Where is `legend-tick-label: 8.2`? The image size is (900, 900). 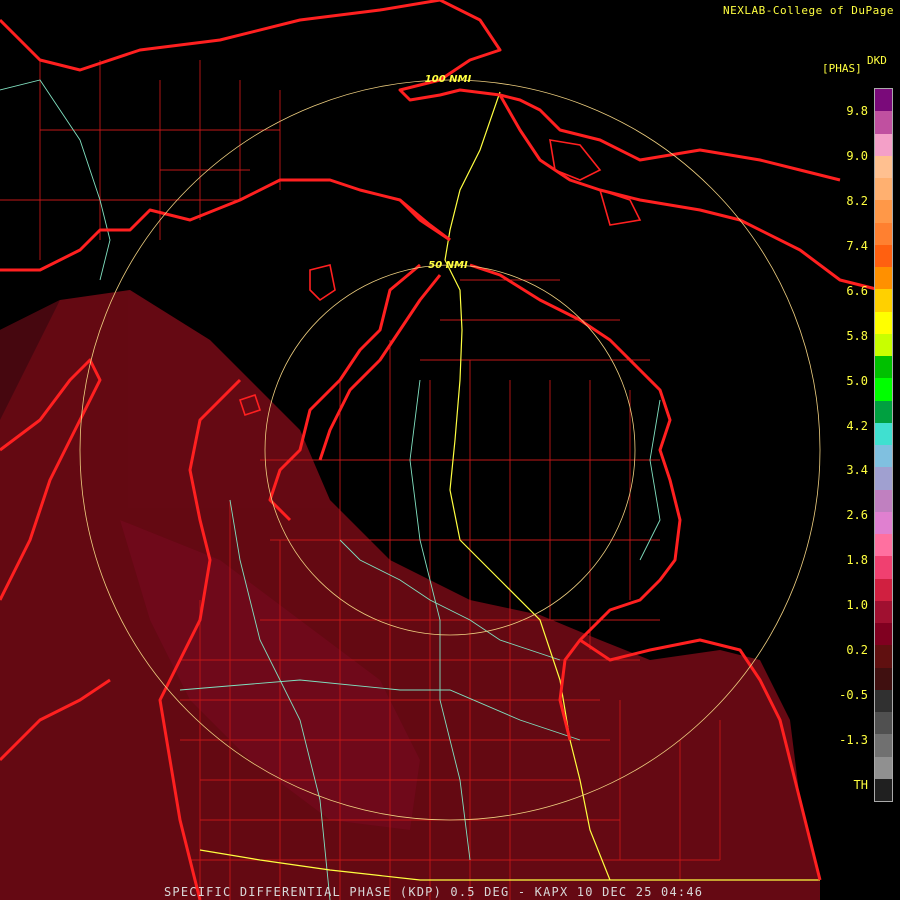 legend-tick-label: 8.2 is located at coordinates (857, 200).